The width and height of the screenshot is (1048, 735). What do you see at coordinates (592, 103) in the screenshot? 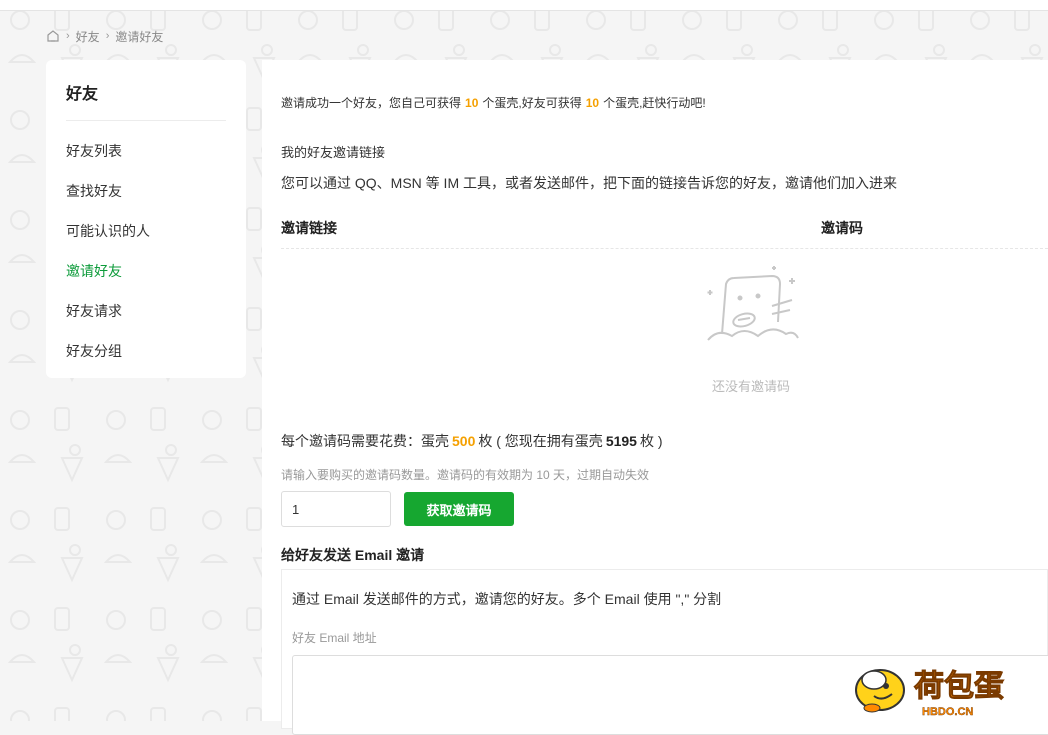
I see `friend-reward-count: 10` at bounding box center [592, 103].